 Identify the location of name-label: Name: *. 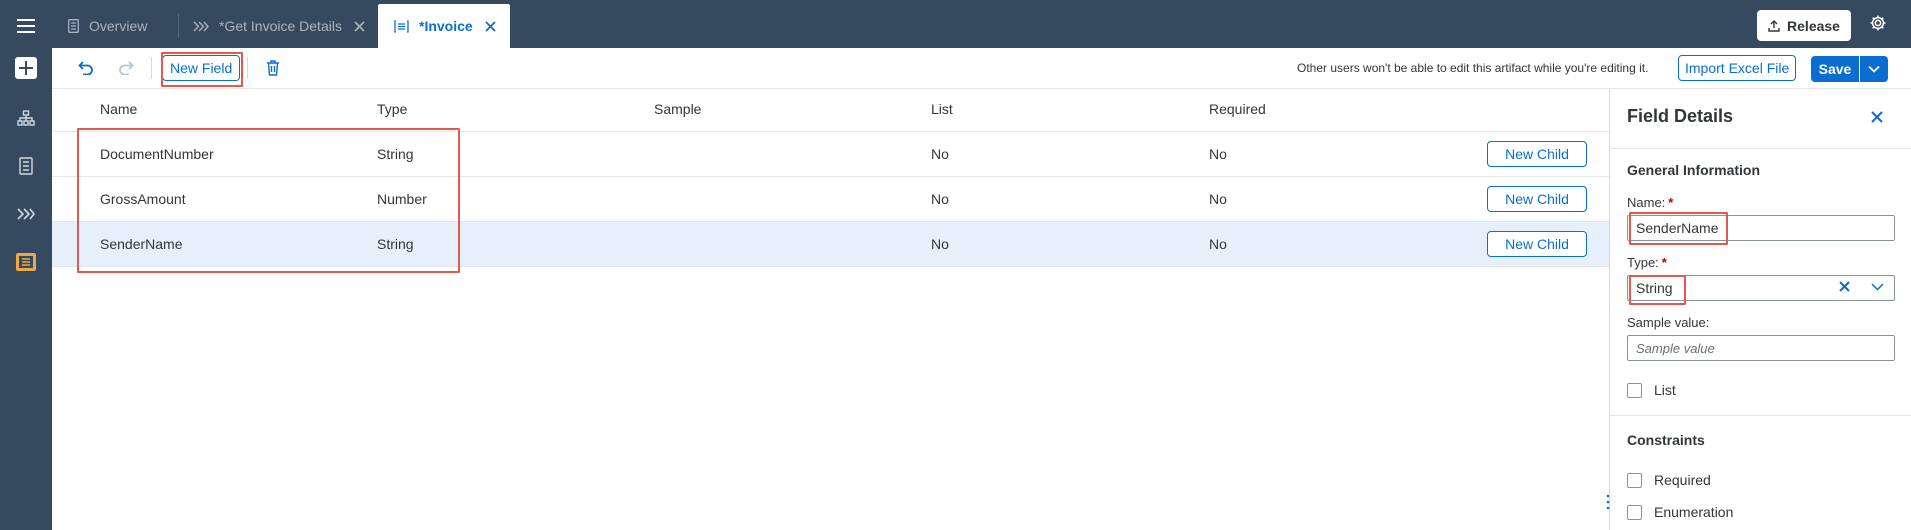
(1650, 202).